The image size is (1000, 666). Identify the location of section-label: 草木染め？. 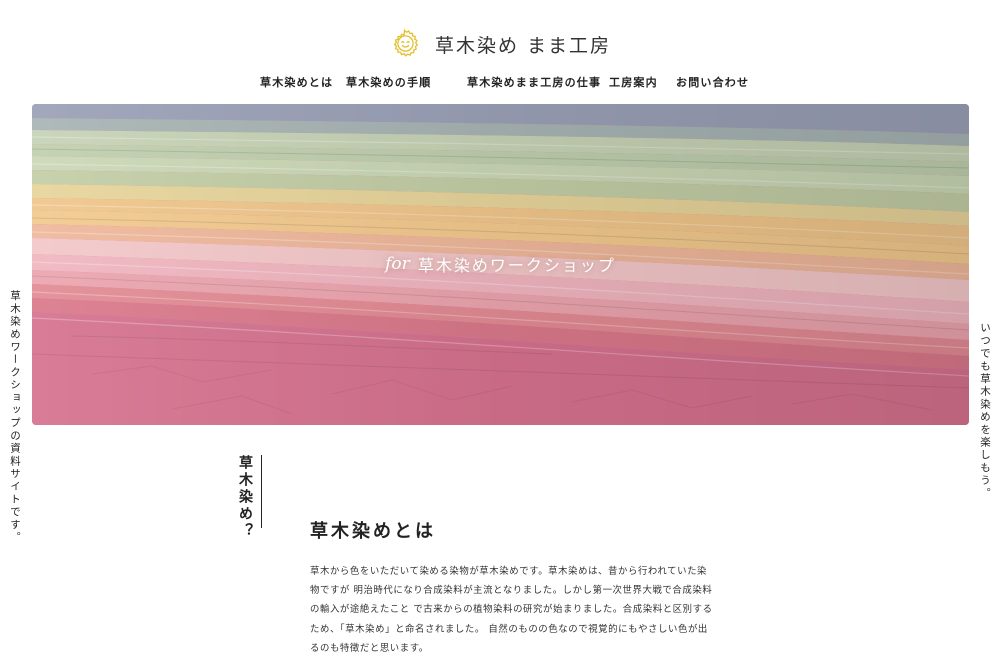
(245, 497).